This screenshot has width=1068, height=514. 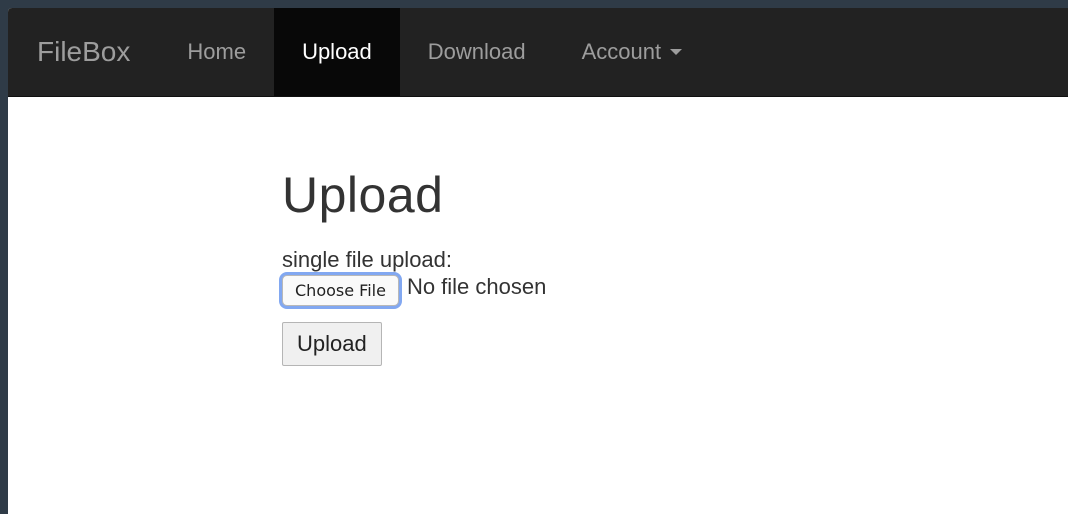 I want to click on nav-item-upload: Upload, so click(x=337, y=52).